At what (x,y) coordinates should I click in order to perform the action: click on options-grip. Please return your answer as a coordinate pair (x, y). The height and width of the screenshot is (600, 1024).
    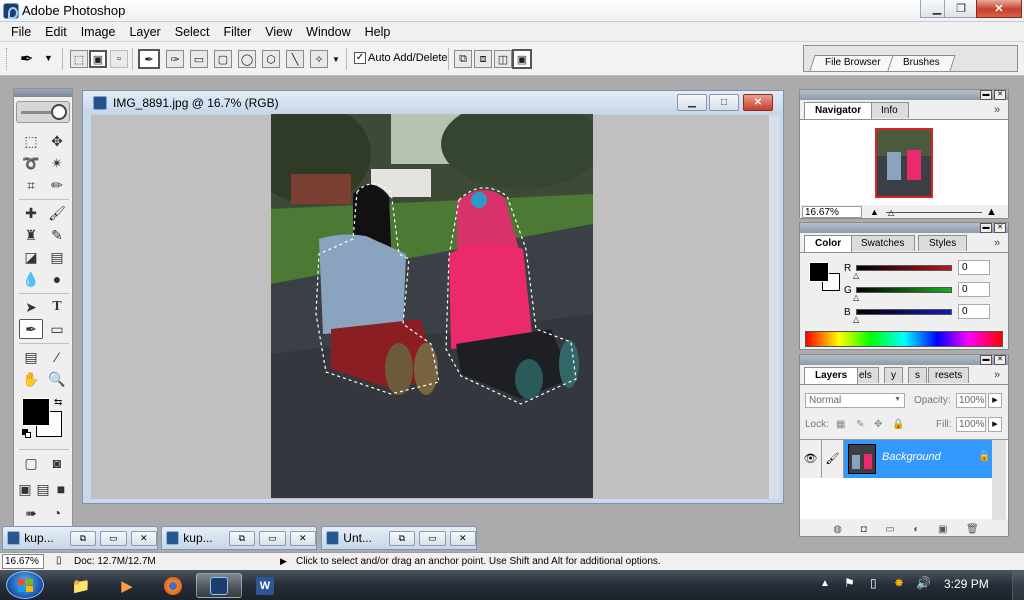
    Looking at the image, I should click on (8, 59).